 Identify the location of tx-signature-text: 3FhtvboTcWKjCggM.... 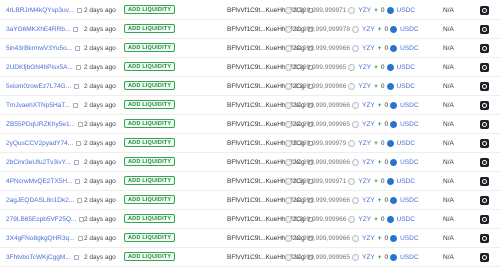
(38, 257).